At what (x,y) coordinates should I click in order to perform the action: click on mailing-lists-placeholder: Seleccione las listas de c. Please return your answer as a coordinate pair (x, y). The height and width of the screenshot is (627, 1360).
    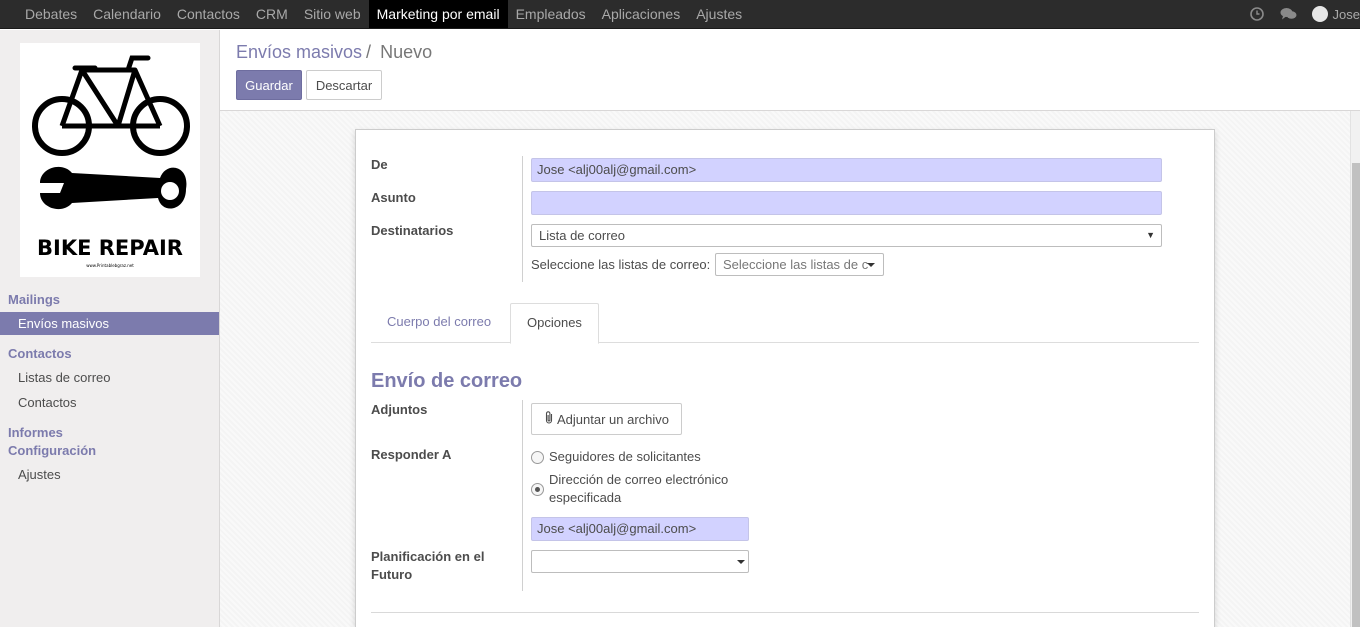
    Looking at the image, I should click on (796, 264).